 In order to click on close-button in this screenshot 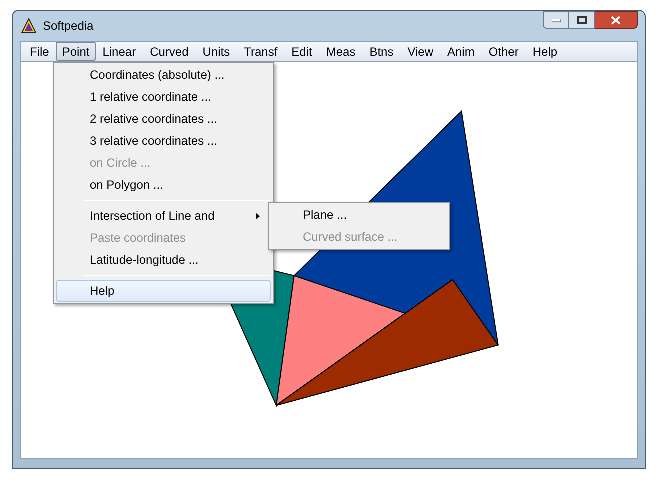, I will do `click(616, 20)`.